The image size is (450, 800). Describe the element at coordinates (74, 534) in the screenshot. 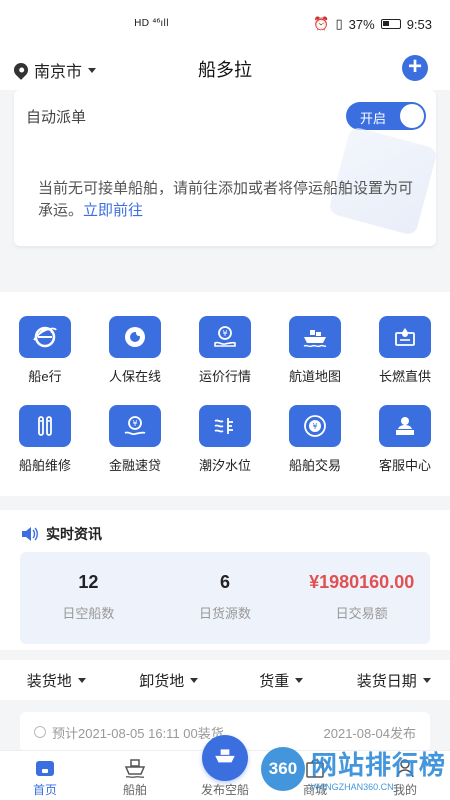

I see `news-title: 实时资讯` at that location.